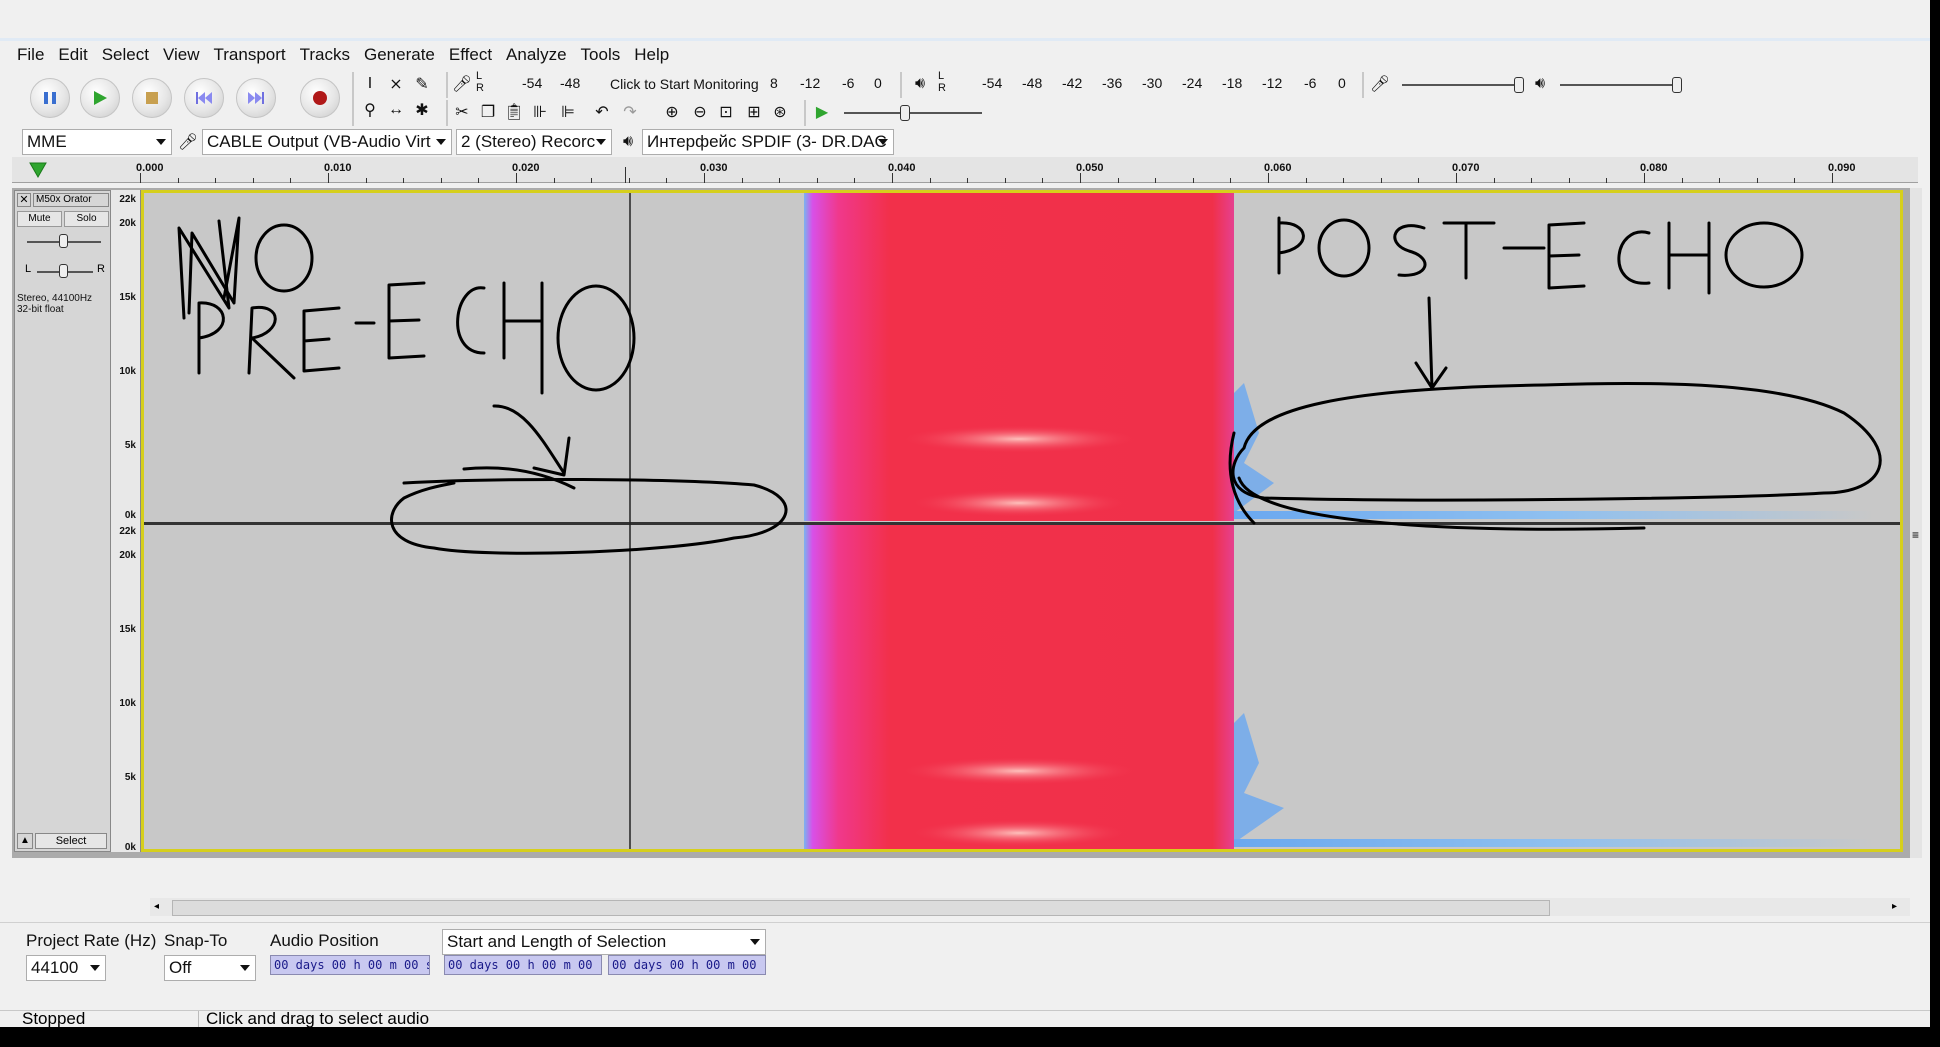 The image size is (1940, 1047). What do you see at coordinates (25, 841) in the screenshot?
I see `collapse-track-button: ▲` at bounding box center [25, 841].